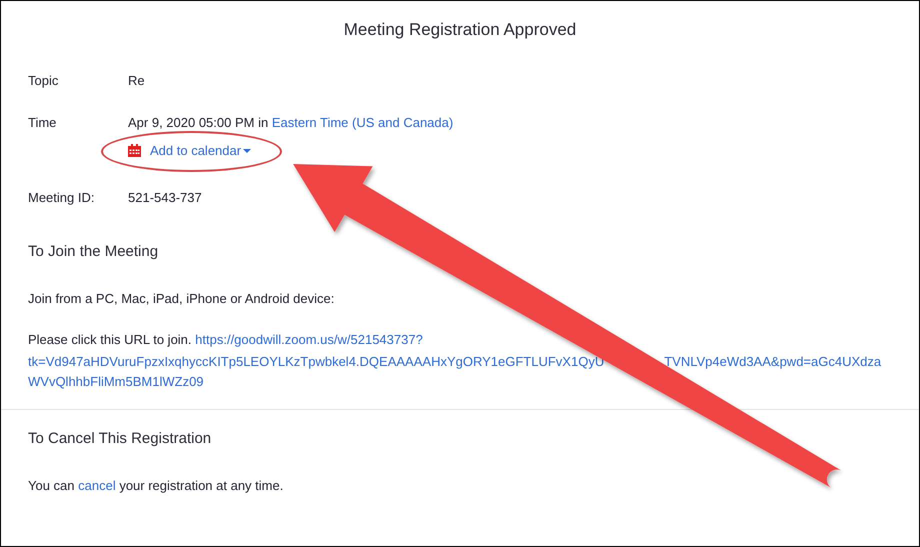 This screenshot has height=547, width=920. I want to click on section-heading: To Join the Meeting, so click(94, 251).